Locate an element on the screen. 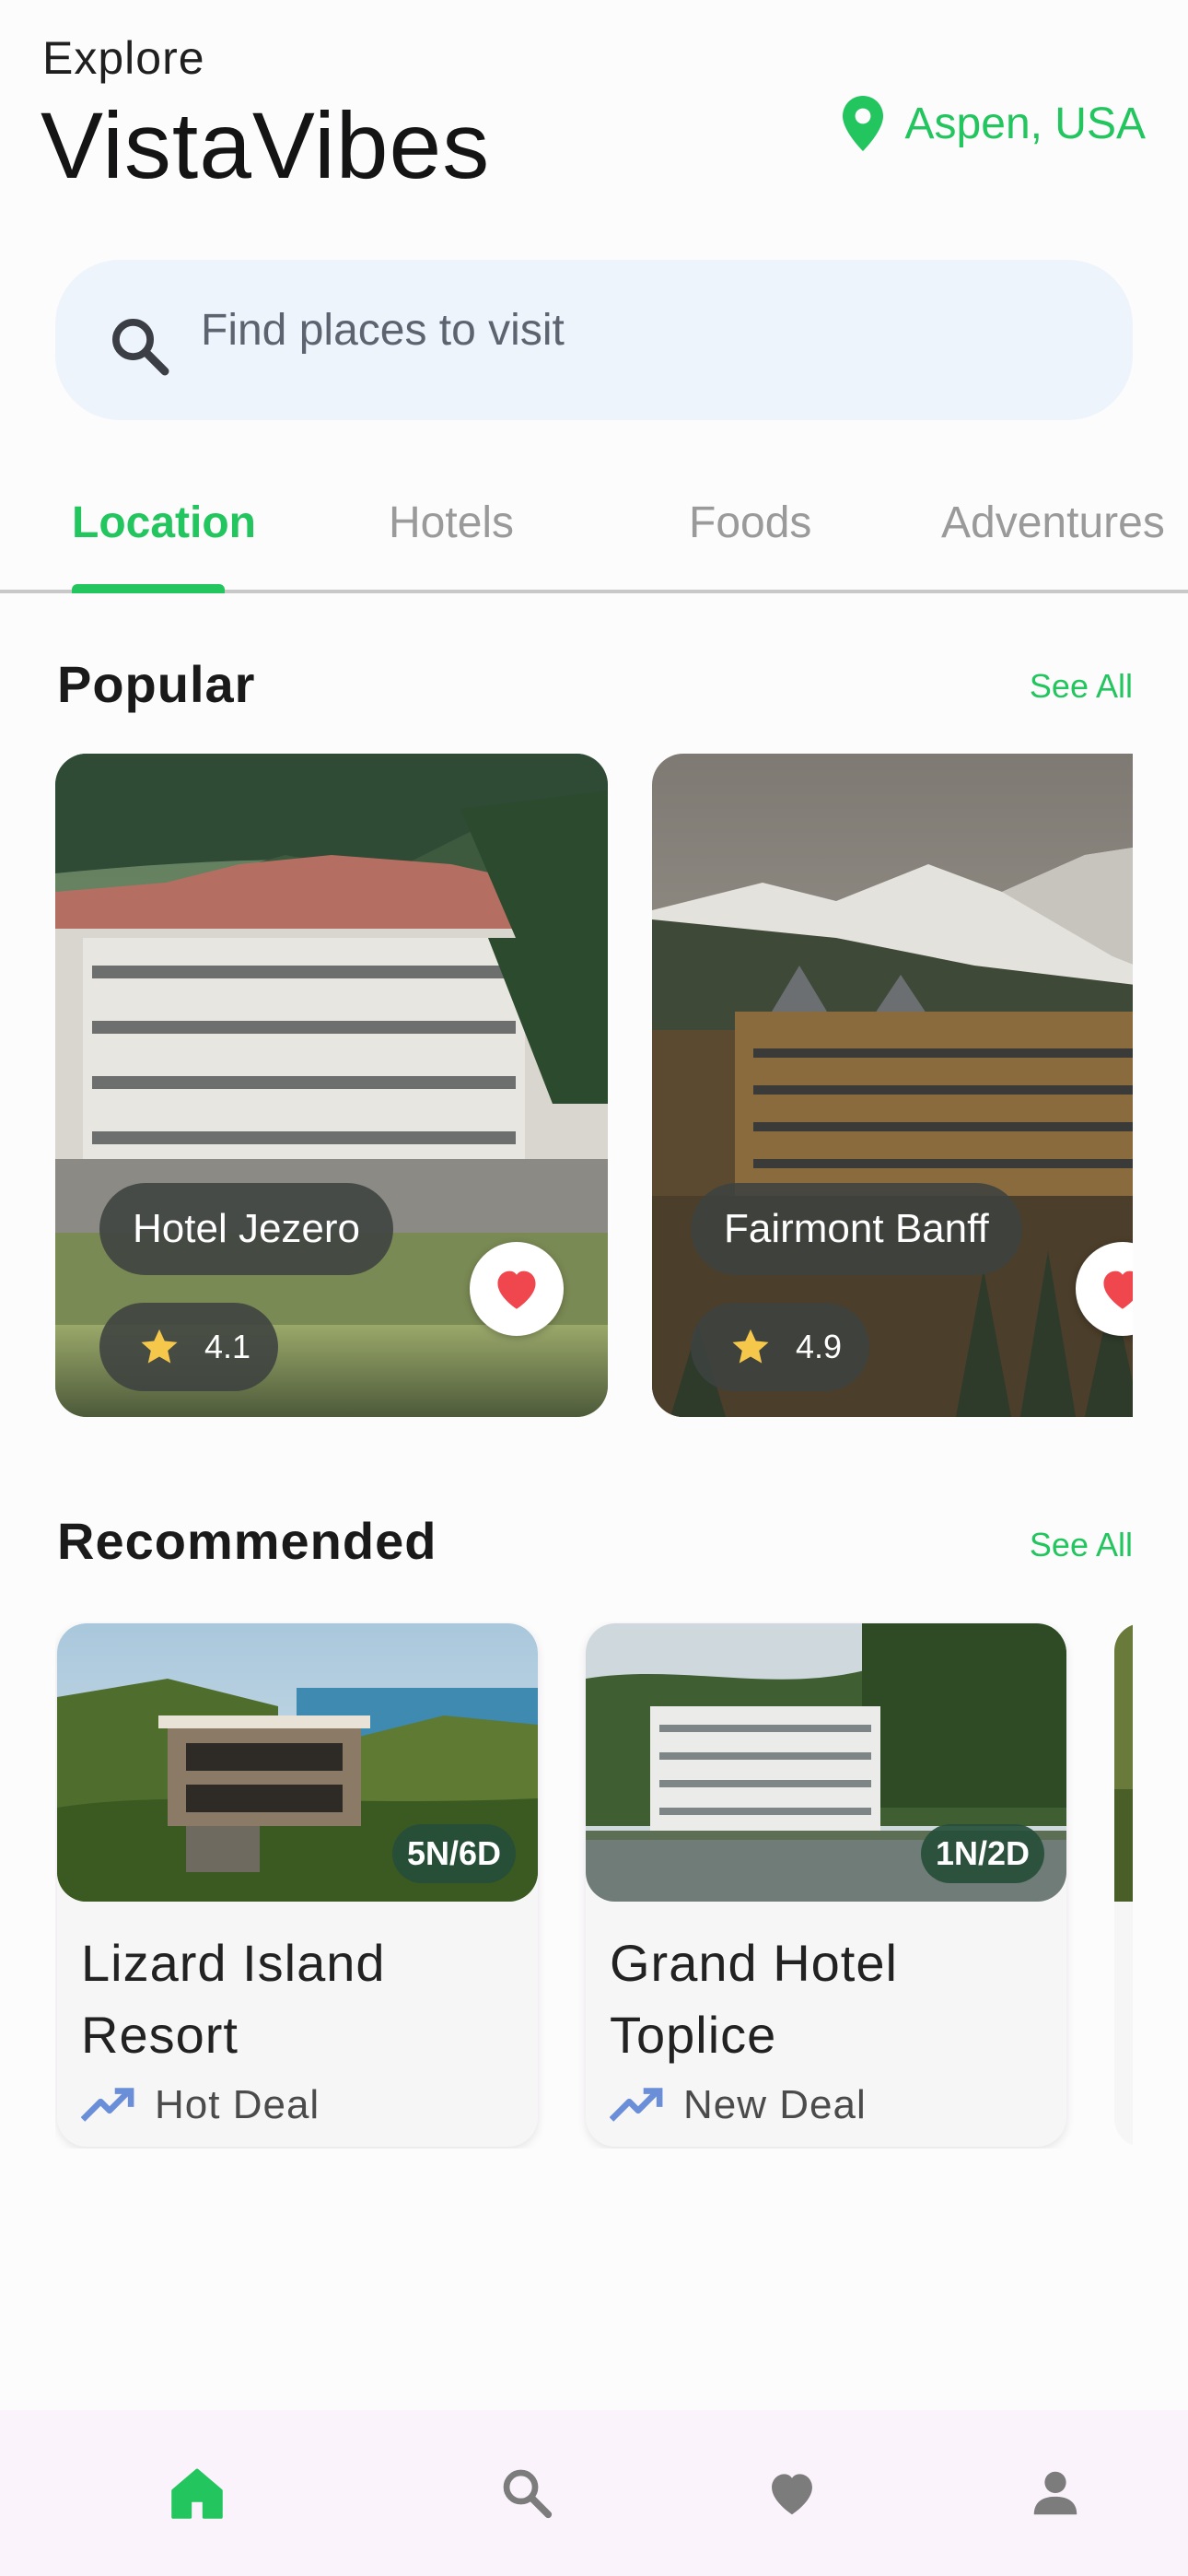  nav-home is located at coordinates (197, 2493).